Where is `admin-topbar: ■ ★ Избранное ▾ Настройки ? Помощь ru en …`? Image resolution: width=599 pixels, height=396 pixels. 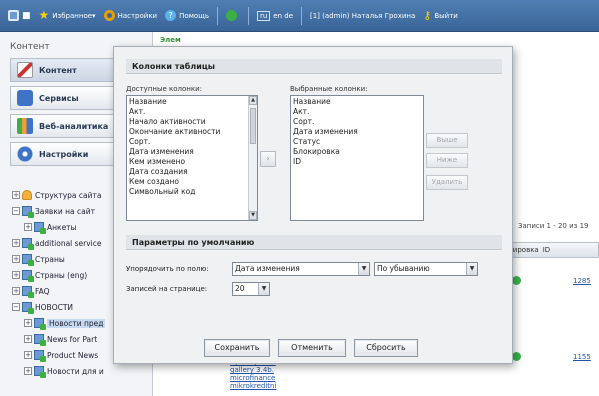 admin-topbar: ■ ★ Избранное ▾ Настройки ? Помощь ru en … is located at coordinates (299, 16).